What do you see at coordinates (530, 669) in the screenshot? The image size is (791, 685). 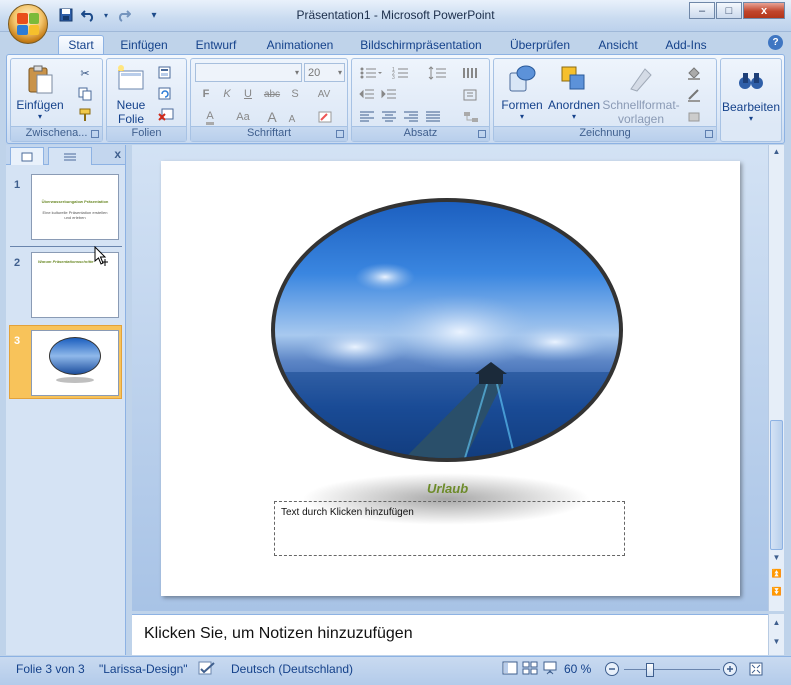 I see `slide-sorter-icon` at bounding box center [530, 669].